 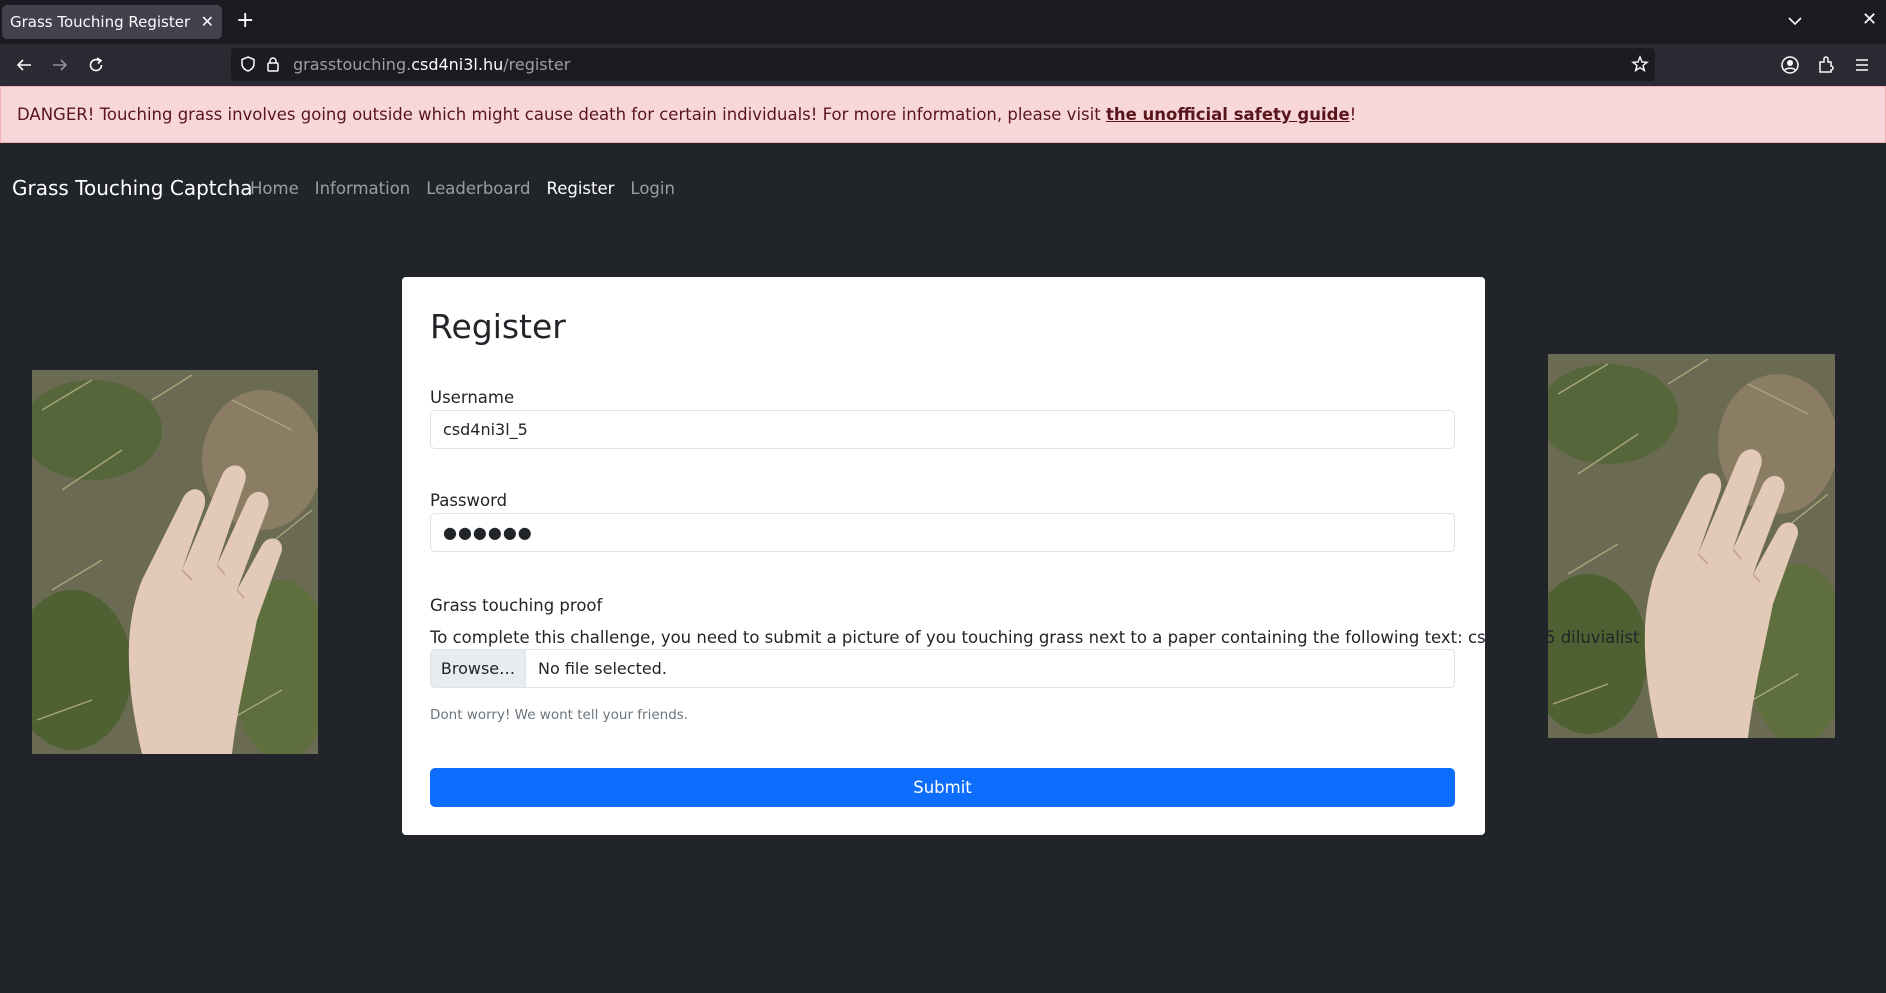 What do you see at coordinates (602, 668) in the screenshot?
I see `file-status: No file selected.` at bounding box center [602, 668].